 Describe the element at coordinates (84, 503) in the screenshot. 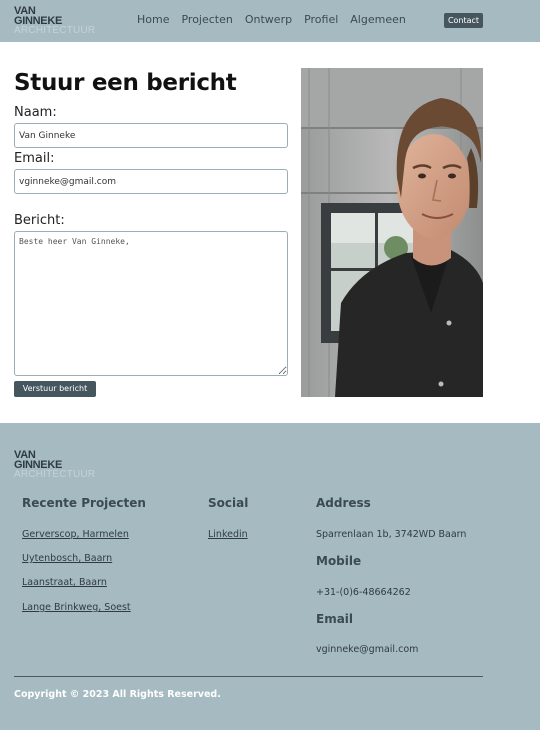

I see `recent-projects-heading: Recente Projecten` at that location.